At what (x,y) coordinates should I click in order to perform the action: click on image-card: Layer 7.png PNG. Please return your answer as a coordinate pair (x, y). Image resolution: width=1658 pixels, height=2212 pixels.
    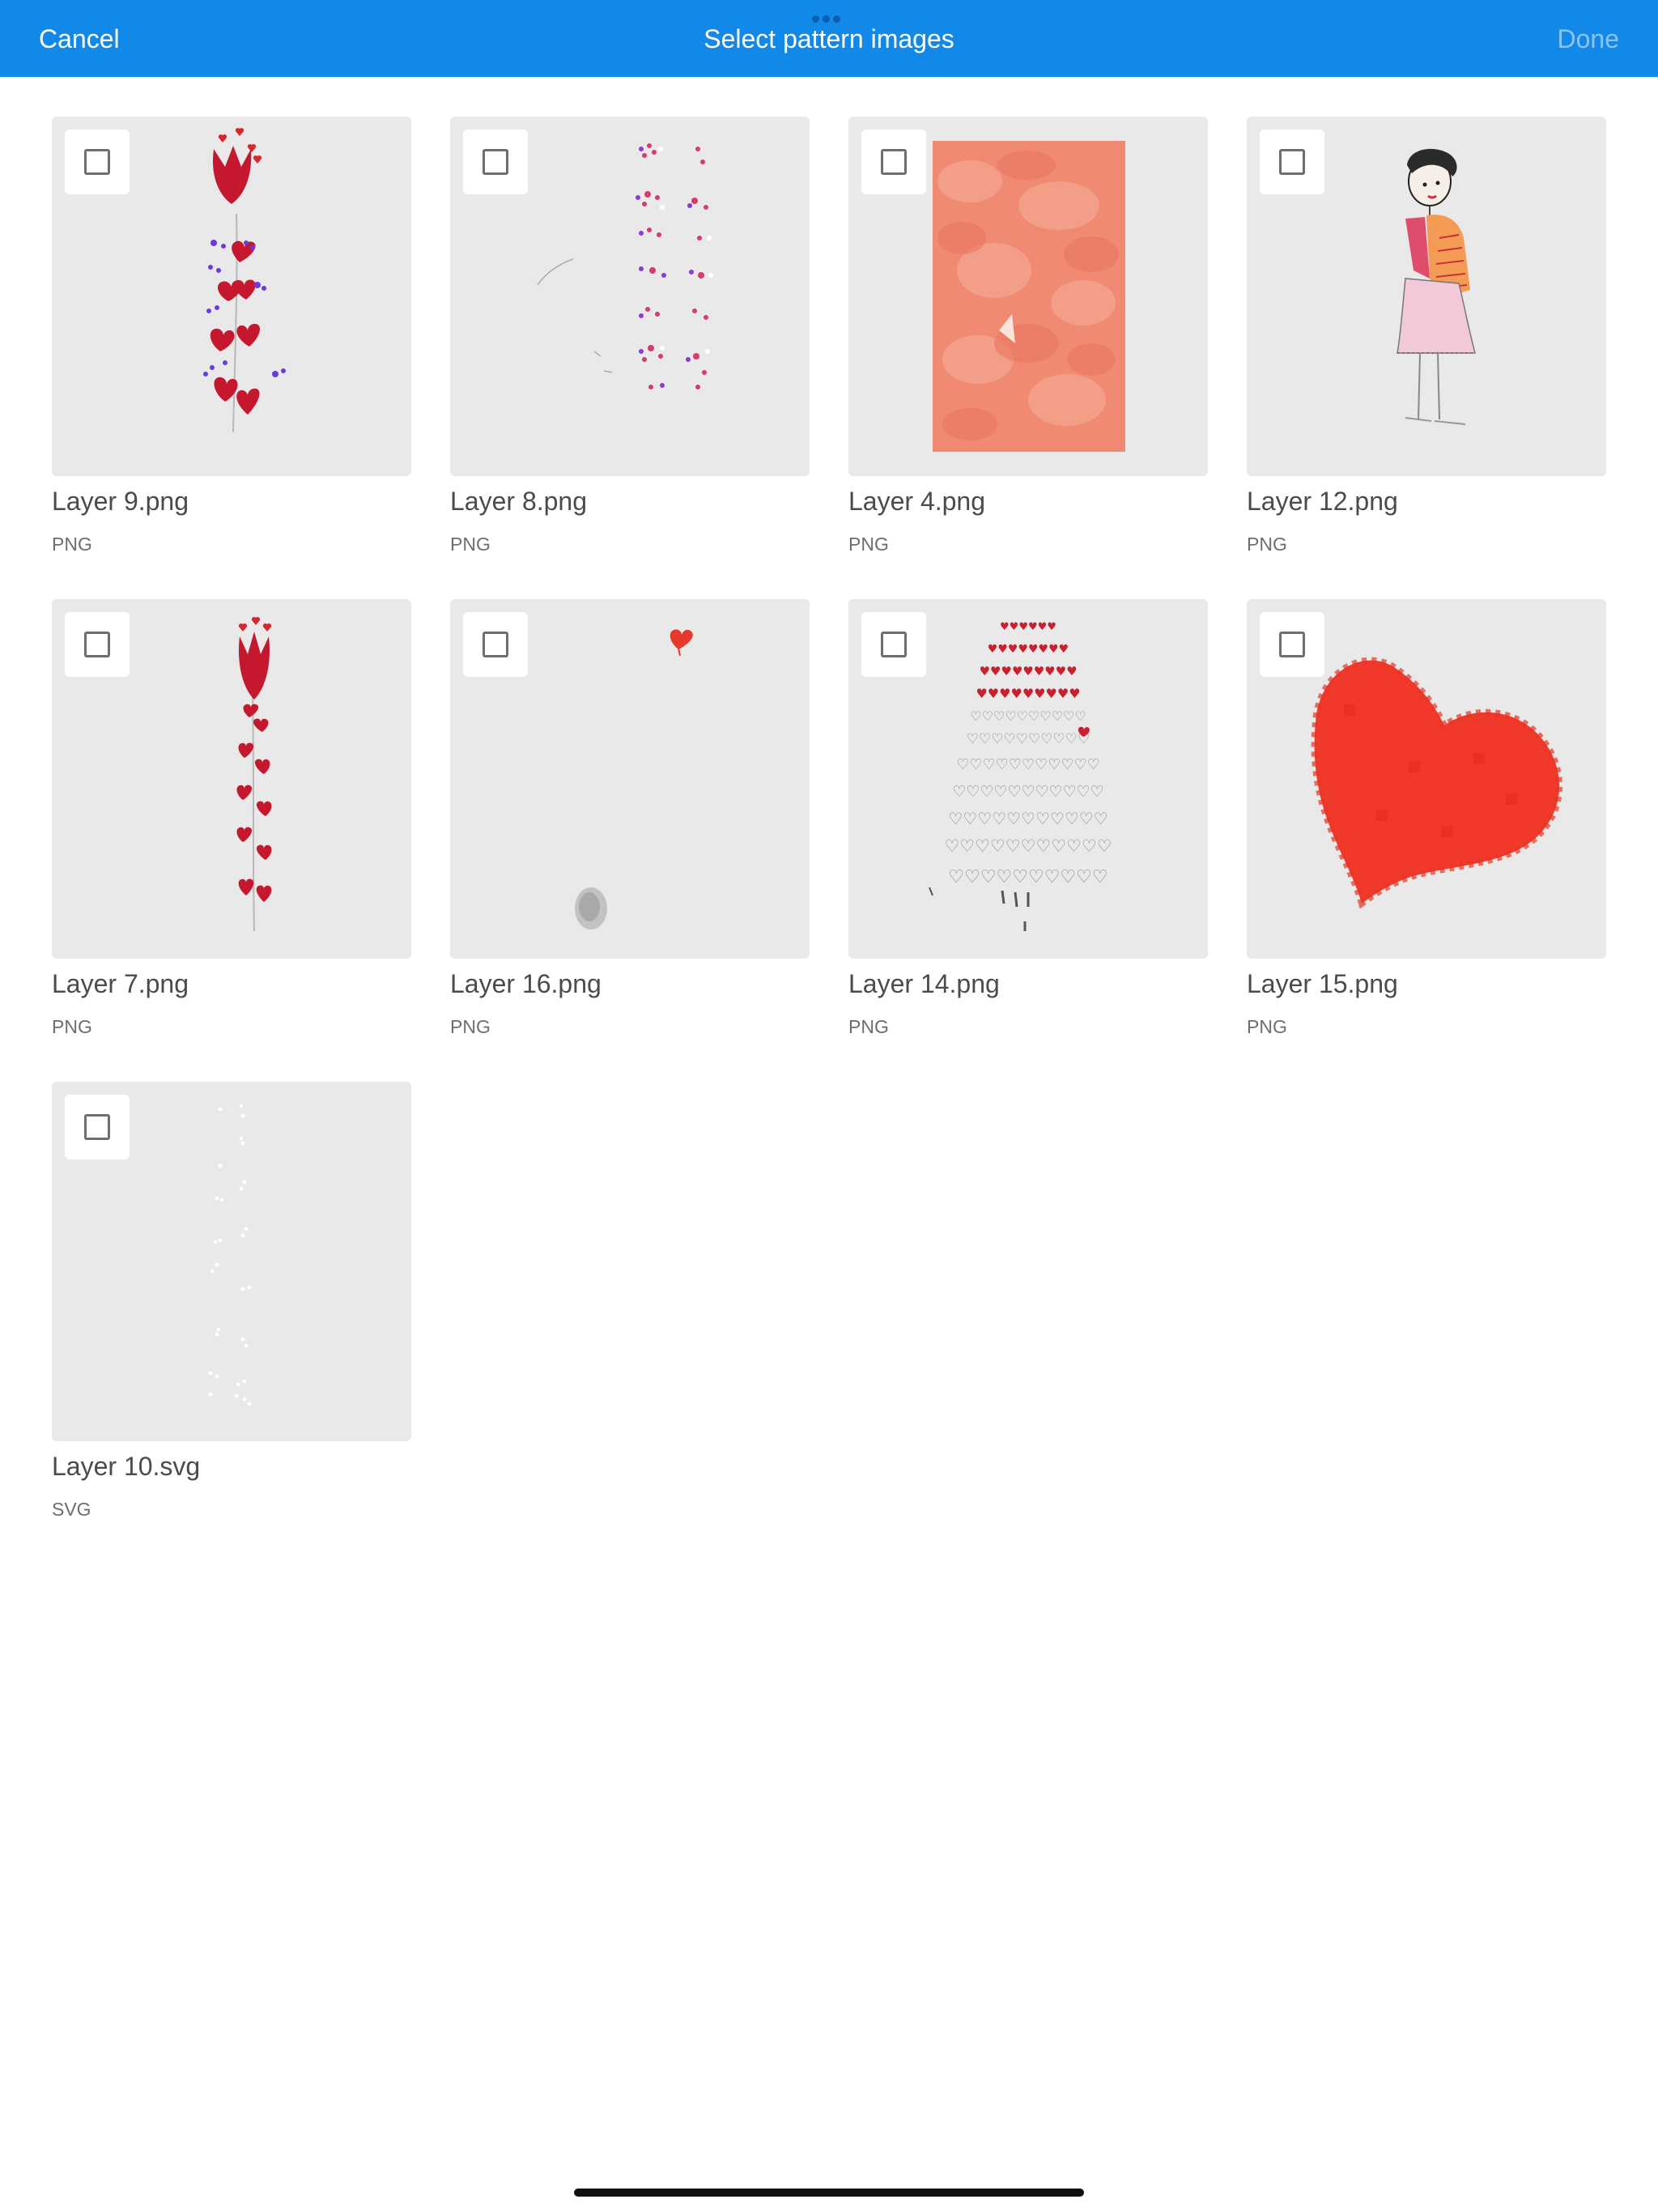
    Looking at the image, I should click on (231, 841).